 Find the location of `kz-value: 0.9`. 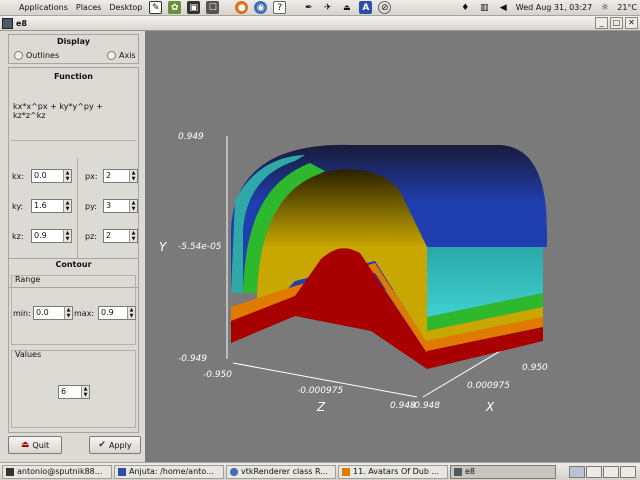

kz-value: 0.9 is located at coordinates (47, 236).